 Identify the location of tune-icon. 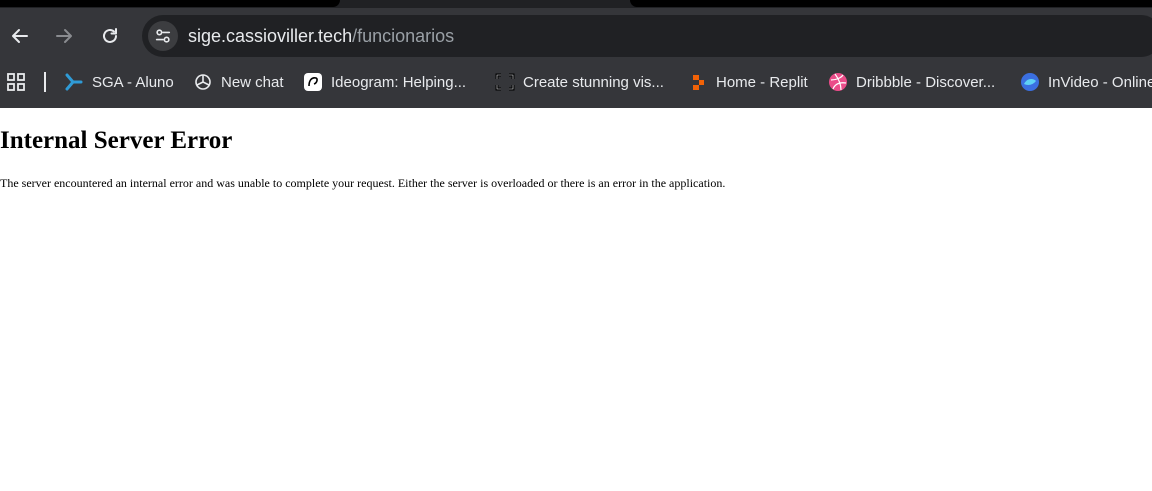
(163, 36).